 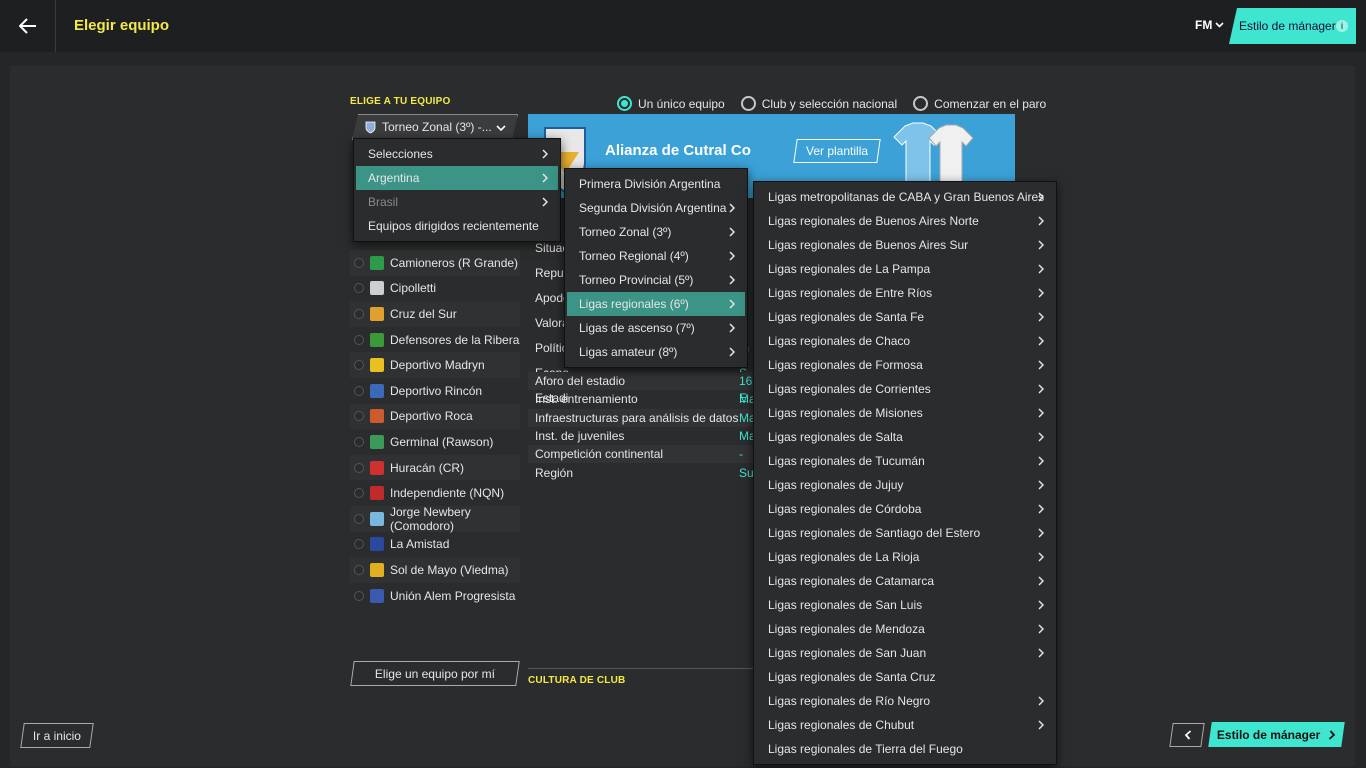 What do you see at coordinates (656, 280) in the screenshot?
I see `menu-item: Torneo Provincial (5º)` at bounding box center [656, 280].